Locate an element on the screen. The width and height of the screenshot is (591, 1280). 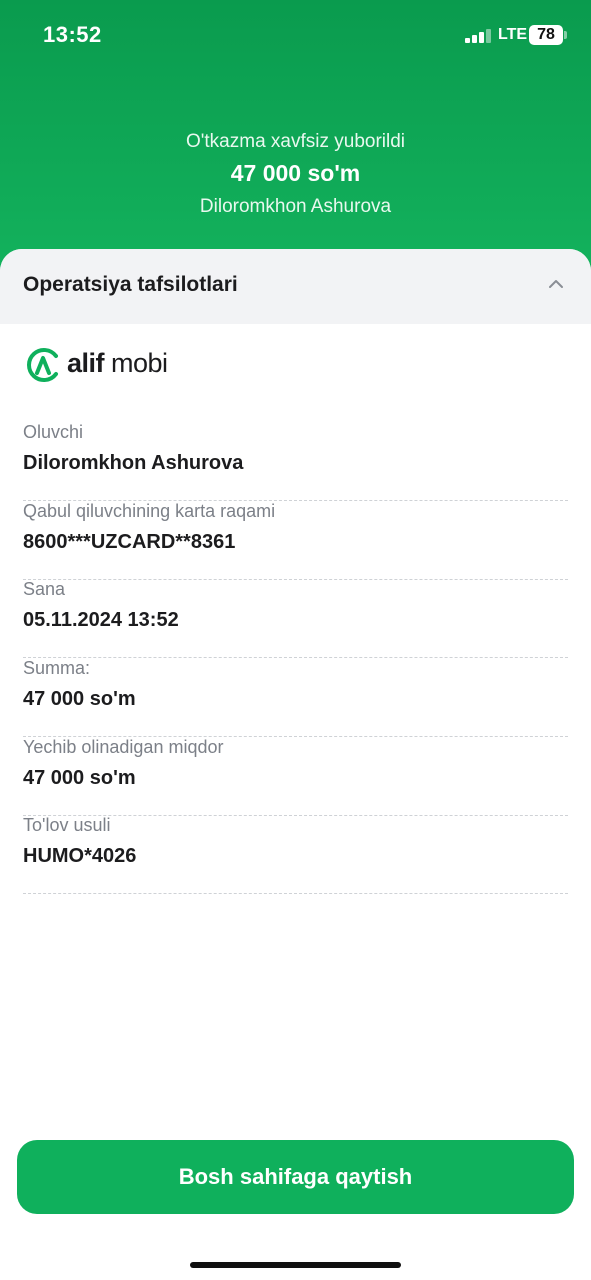
status-time: 13:52 is located at coordinates (72, 34).